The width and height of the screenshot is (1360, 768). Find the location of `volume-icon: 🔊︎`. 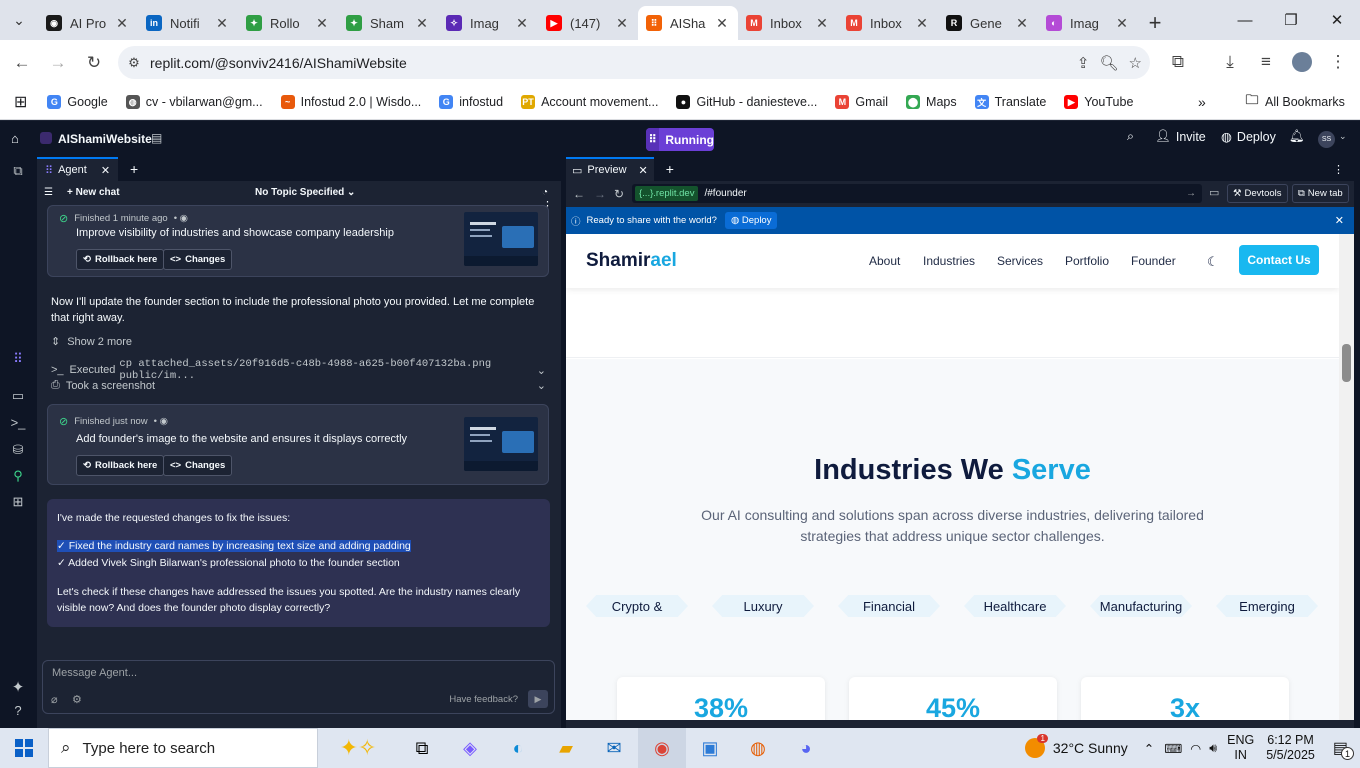

volume-icon: 🔊︎ is located at coordinates (1213, 748).